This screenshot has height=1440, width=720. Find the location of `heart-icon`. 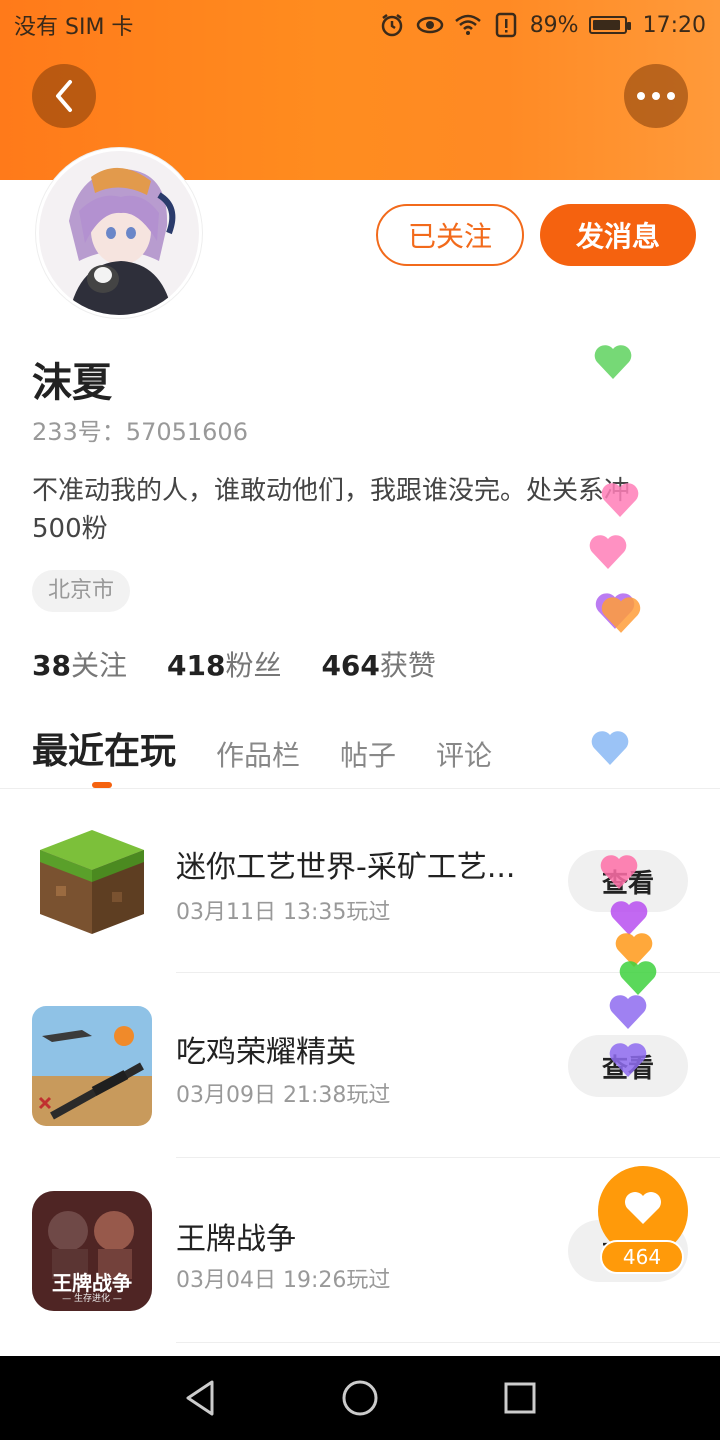

heart-icon is located at coordinates (643, 1208).